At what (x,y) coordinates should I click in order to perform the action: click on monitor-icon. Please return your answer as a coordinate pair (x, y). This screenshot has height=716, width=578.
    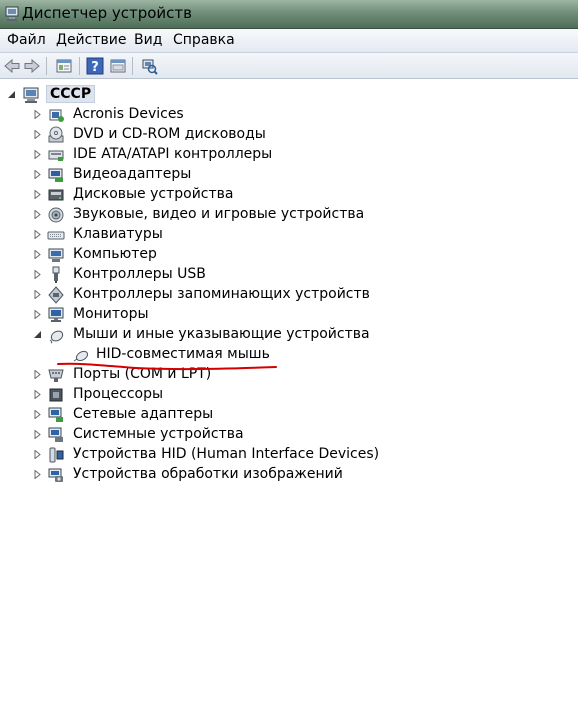
    Looking at the image, I should click on (56, 314).